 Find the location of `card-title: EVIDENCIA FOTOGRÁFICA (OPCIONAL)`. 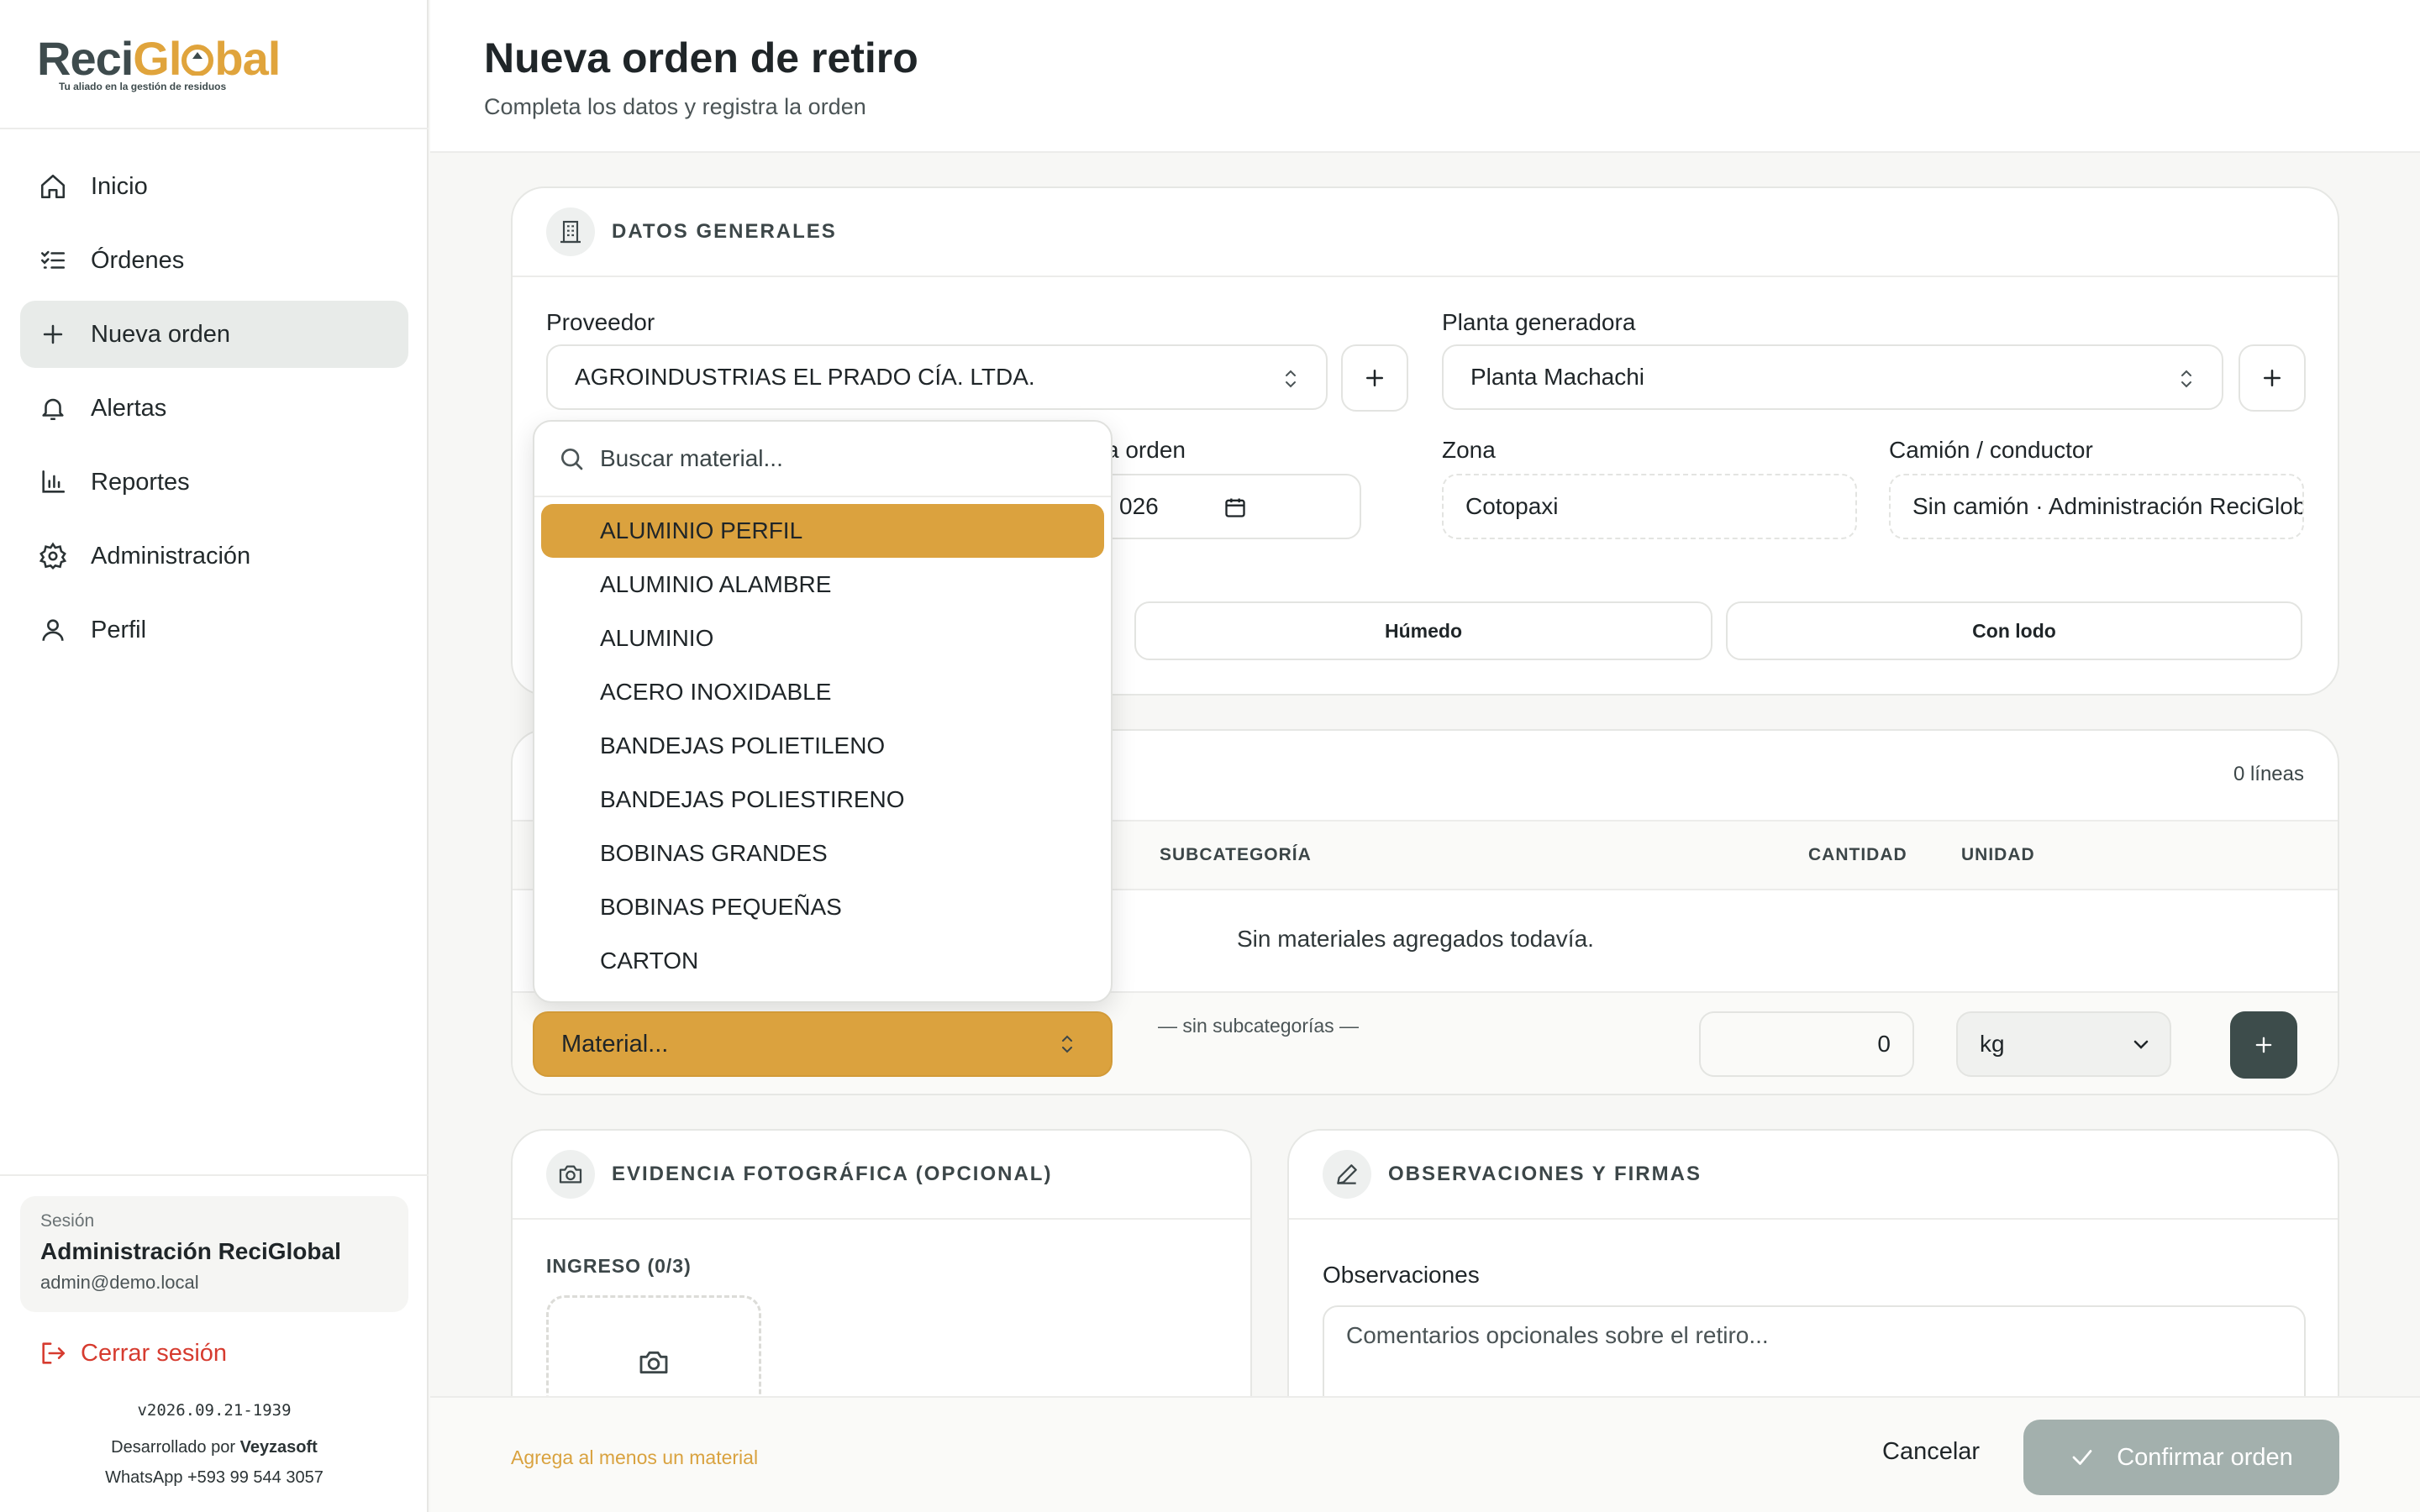

card-title: EVIDENCIA FOTOGRÁFICA (OPCIONAL) is located at coordinates (832, 1174).